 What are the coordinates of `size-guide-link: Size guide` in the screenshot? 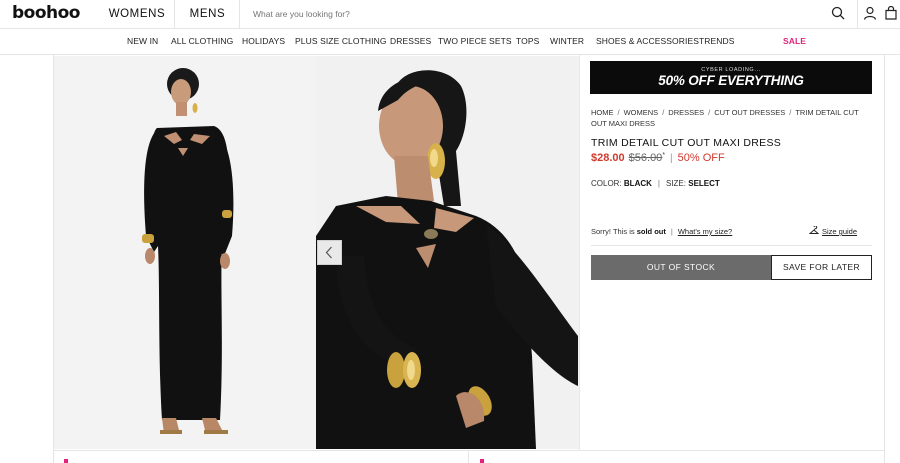 It's located at (833, 230).